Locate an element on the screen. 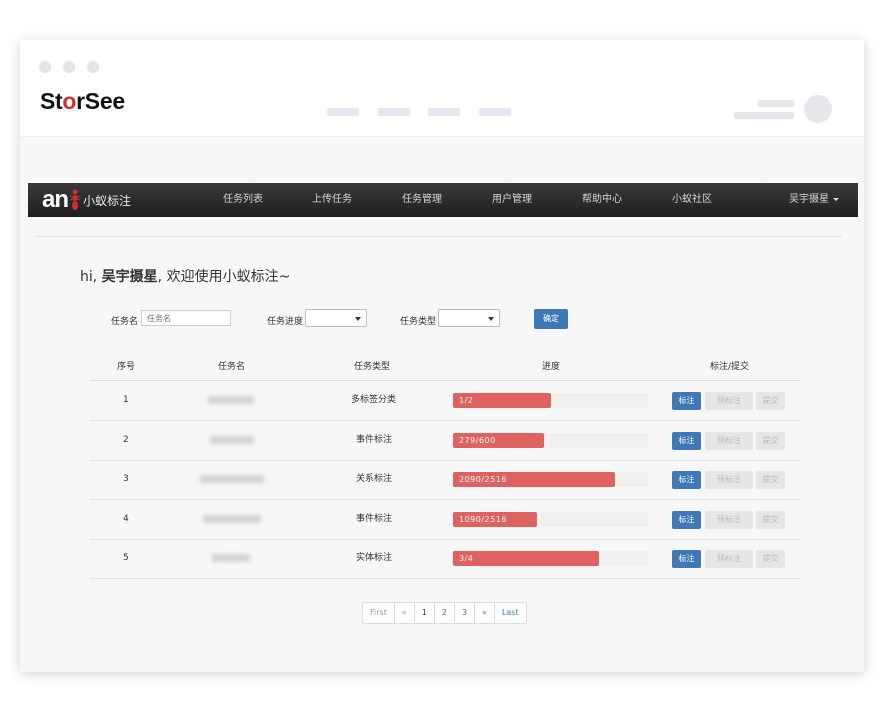 The image size is (884, 712). table-row: 3 关系标注 2090/2516 标注 预标注 提交 is located at coordinates (445, 480).